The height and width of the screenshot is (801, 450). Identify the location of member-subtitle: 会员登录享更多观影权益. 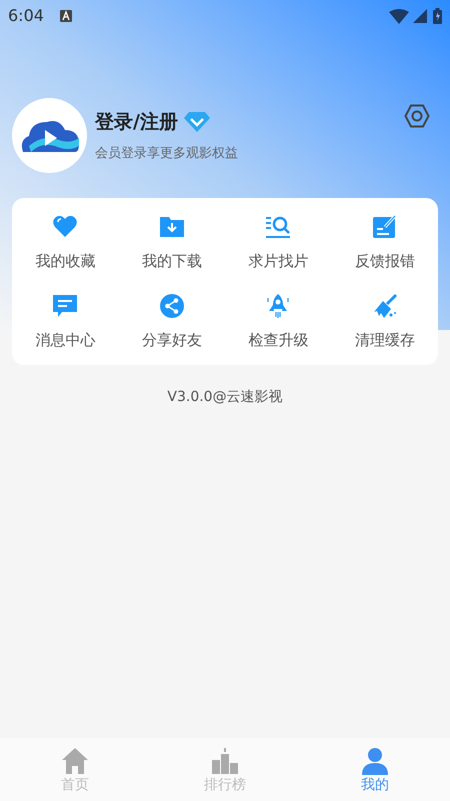
(167, 154).